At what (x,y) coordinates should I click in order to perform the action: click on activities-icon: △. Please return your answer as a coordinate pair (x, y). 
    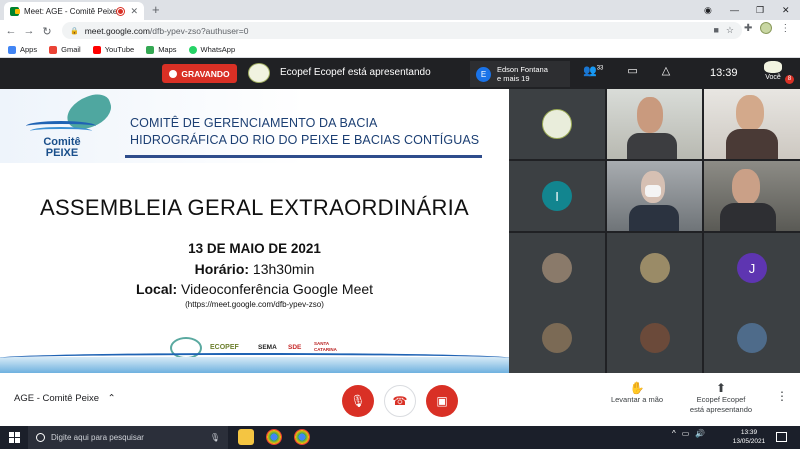
    Looking at the image, I should click on (666, 70).